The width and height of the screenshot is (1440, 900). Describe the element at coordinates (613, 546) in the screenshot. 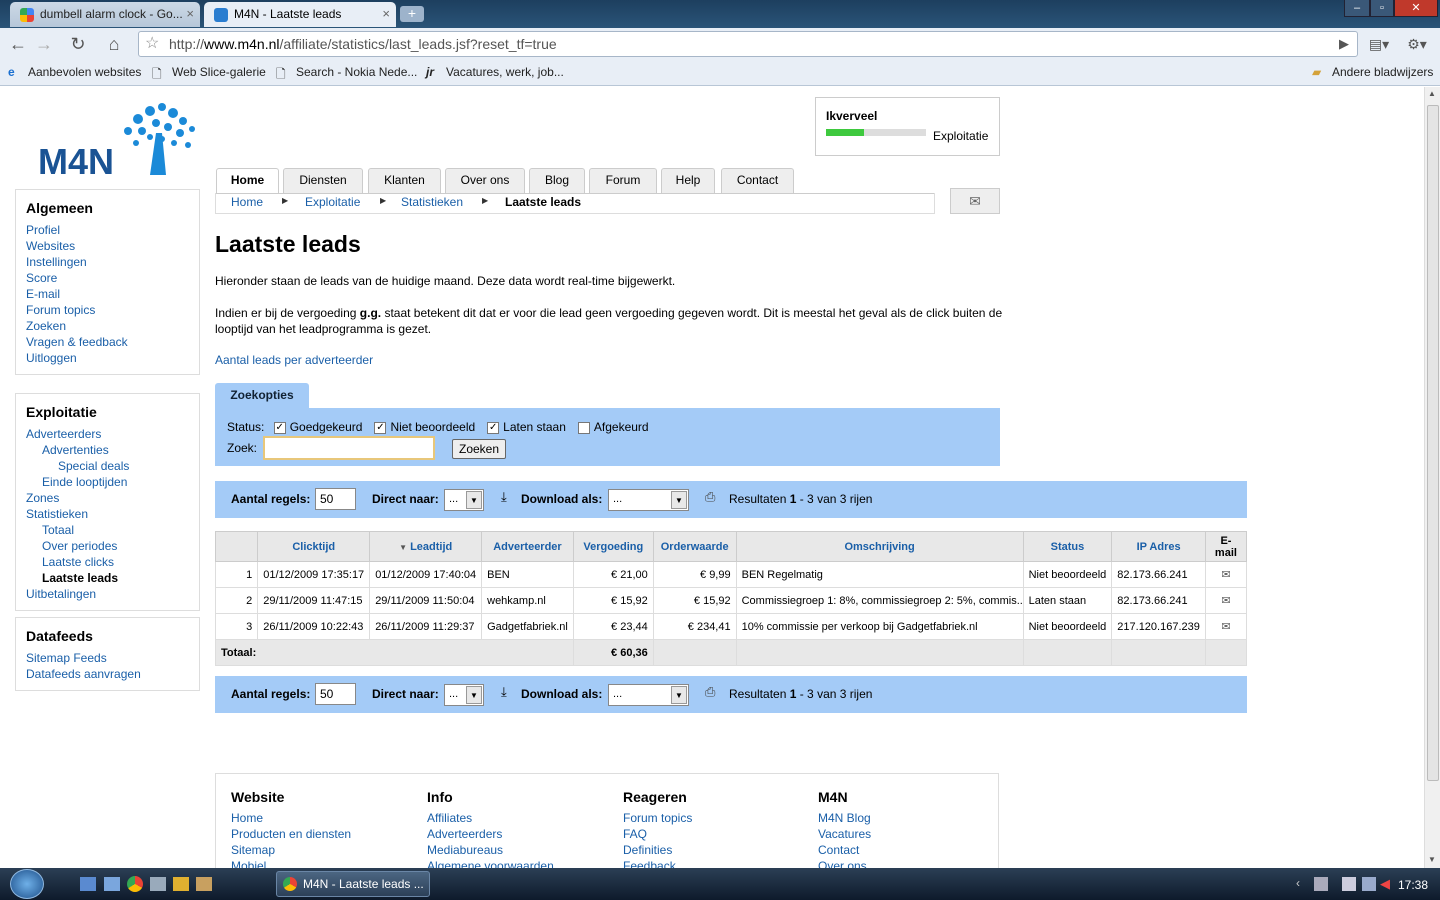

I see `column-header: Vergoeding` at that location.